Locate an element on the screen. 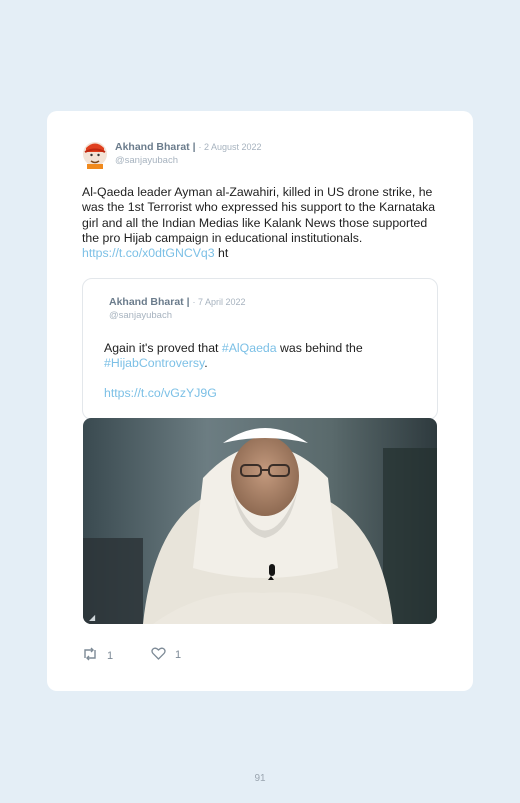 The height and width of the screenshot is (803, 520). retweet-action: 1 is located at coordinates (97, 655).